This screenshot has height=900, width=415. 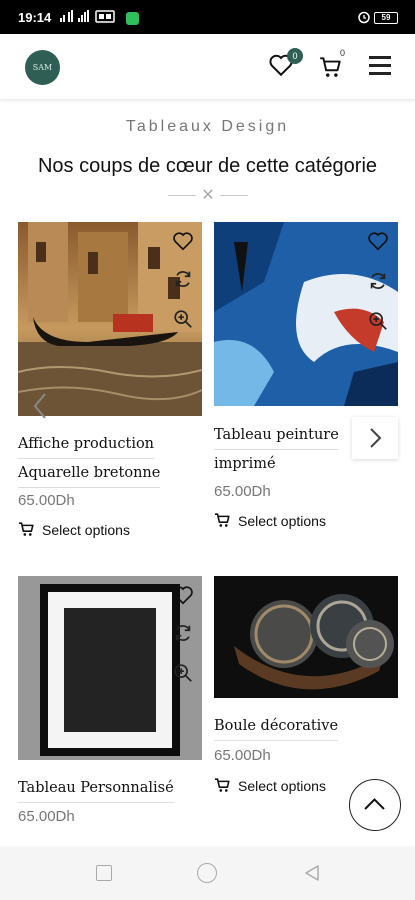 What do you see at coordinates (35, 17) in the screenshot?
I see `status-time: 19:14` at bounding box center [35, 17].